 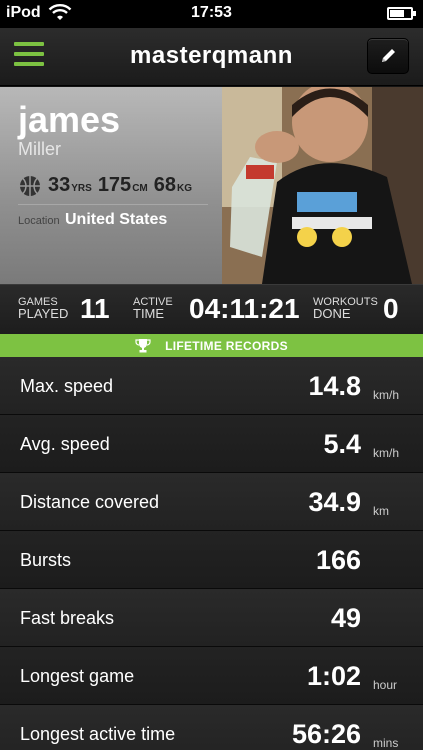 I want to click on record-row-avg-speed: Avg. speed 5.4 km/h, so click(x=211, y=444).